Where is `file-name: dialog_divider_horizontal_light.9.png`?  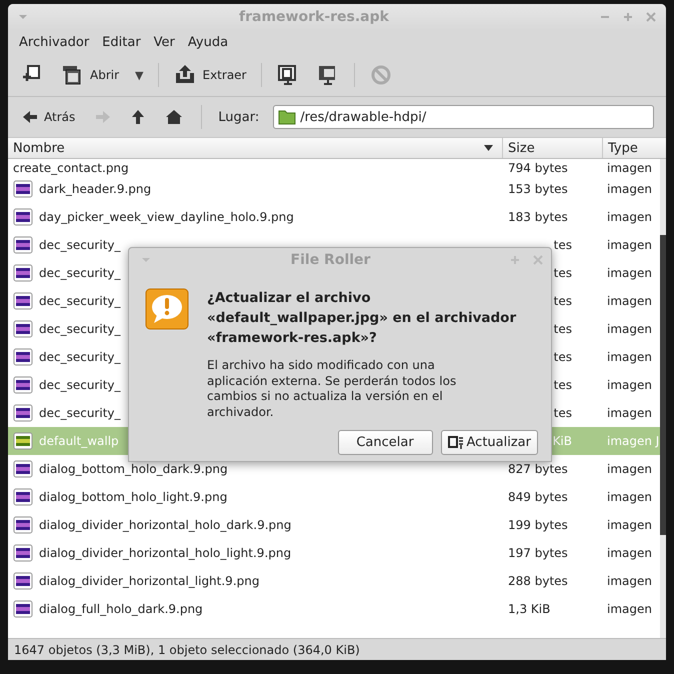 file-name: dialog_divider_horizontal_light.9.png is located at coordinates (149, 581).